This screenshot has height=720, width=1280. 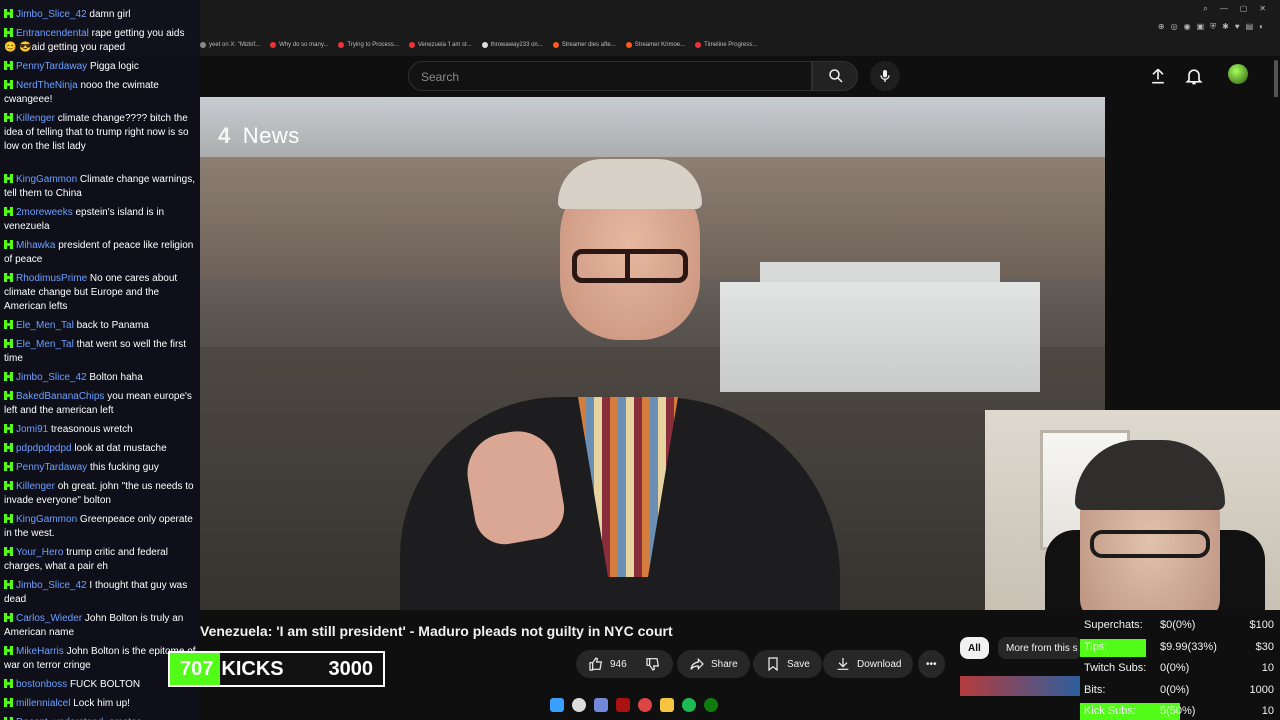 What do you see at coordinates (711, 705) in the screenshot?
I see `xbox-icon` at bounding box center [711, 705].